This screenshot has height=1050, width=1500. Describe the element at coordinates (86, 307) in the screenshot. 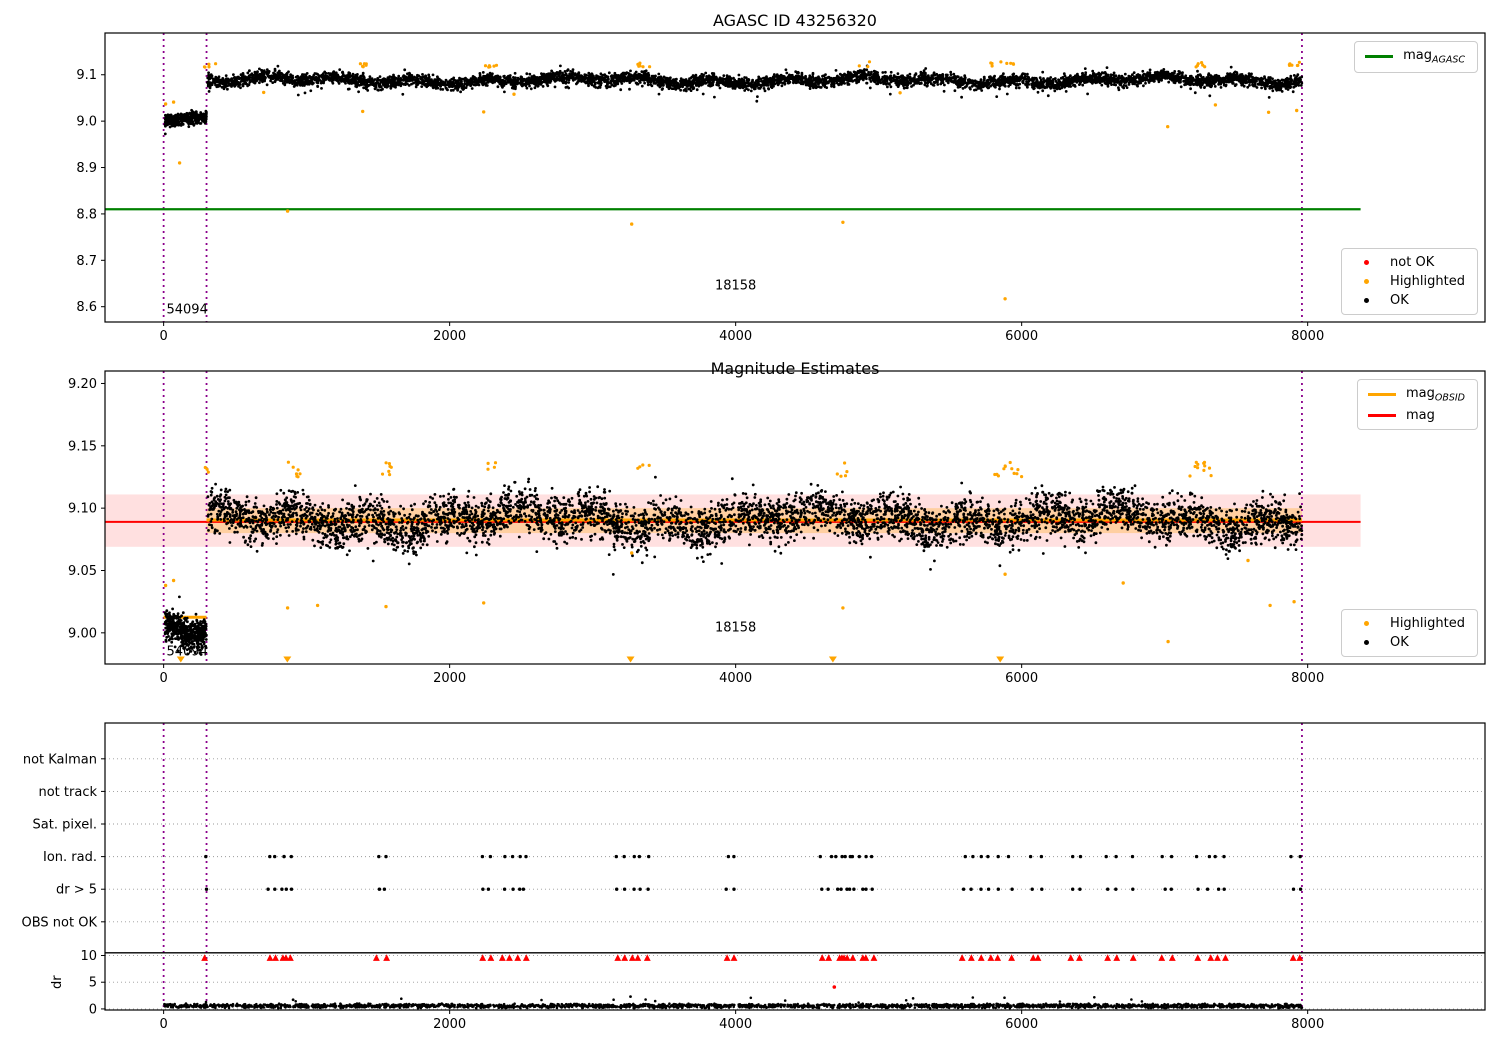

I see `y-tick-label: 8.6` at that location.